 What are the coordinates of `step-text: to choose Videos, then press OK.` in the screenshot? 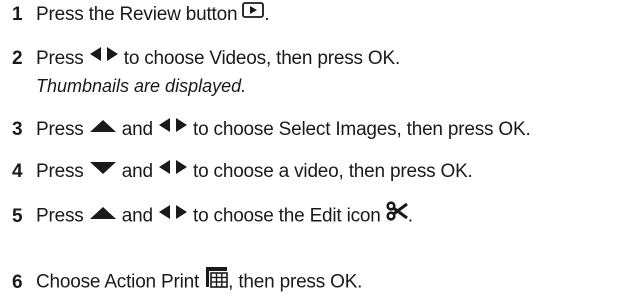 It's located at (259, 59).